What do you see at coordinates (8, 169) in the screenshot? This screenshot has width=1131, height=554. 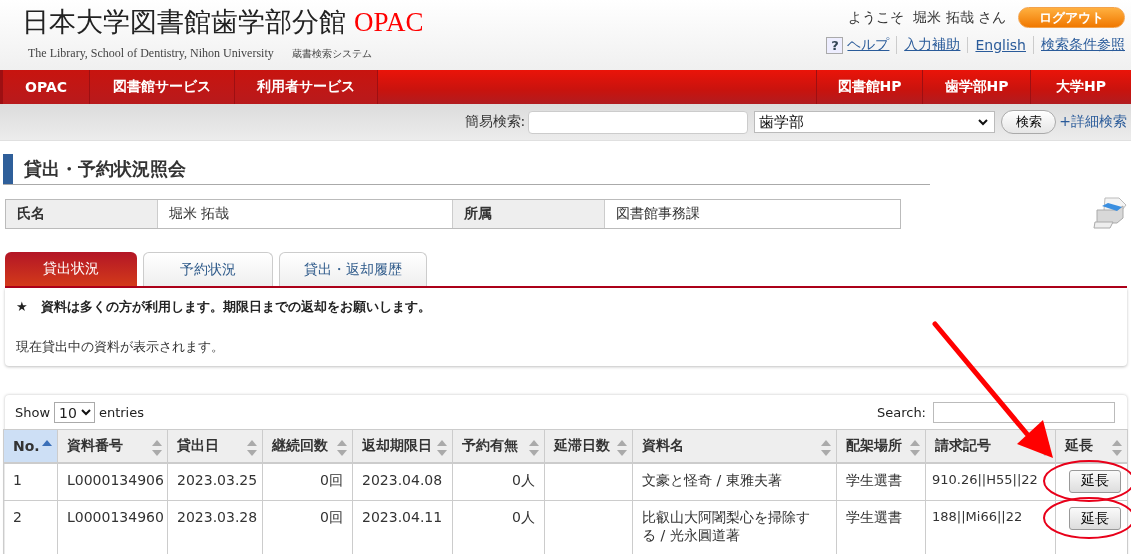 I see `heading-bar` at bounding box center [8, 169].